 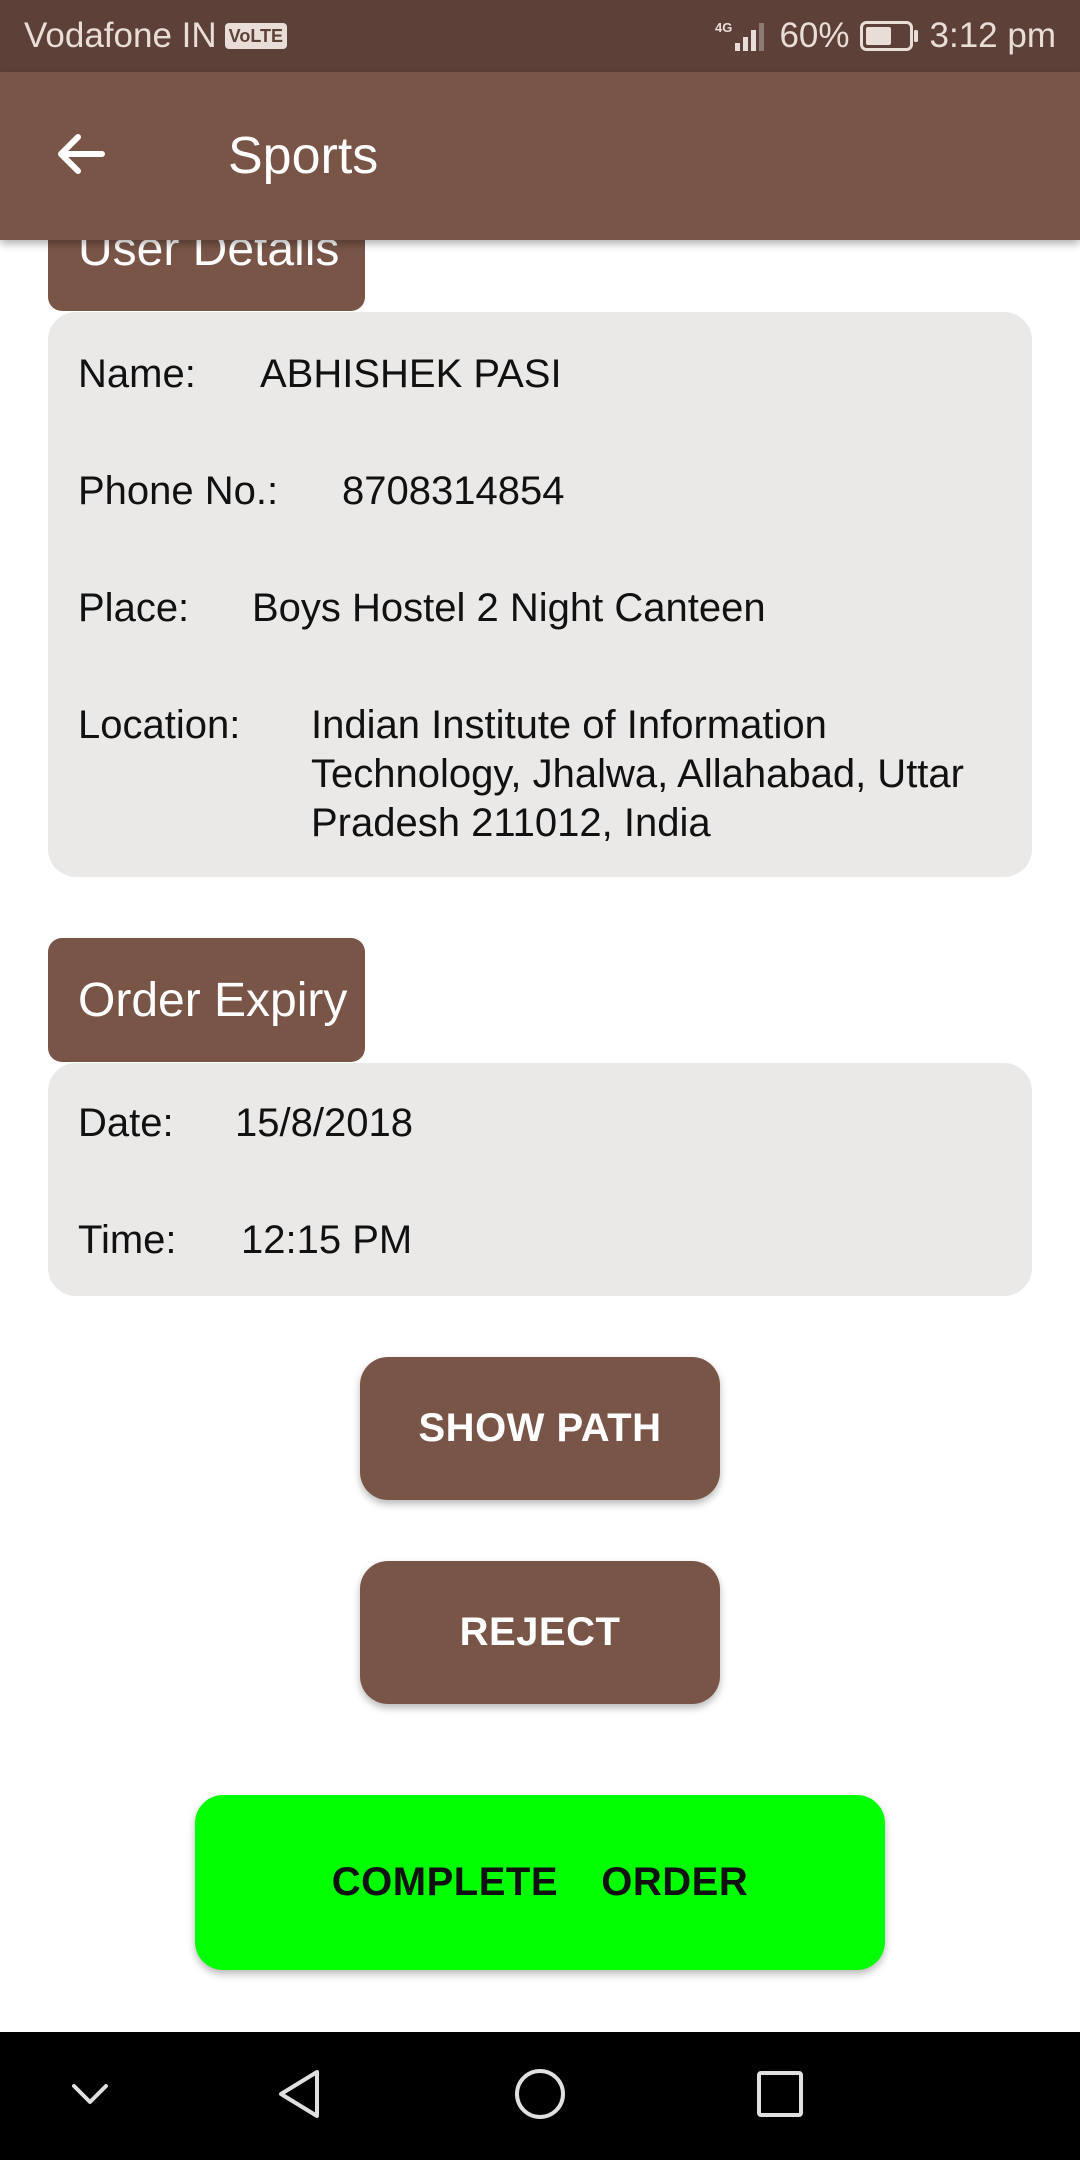 I want to click on battery-icon, so click(x=889, y=36).